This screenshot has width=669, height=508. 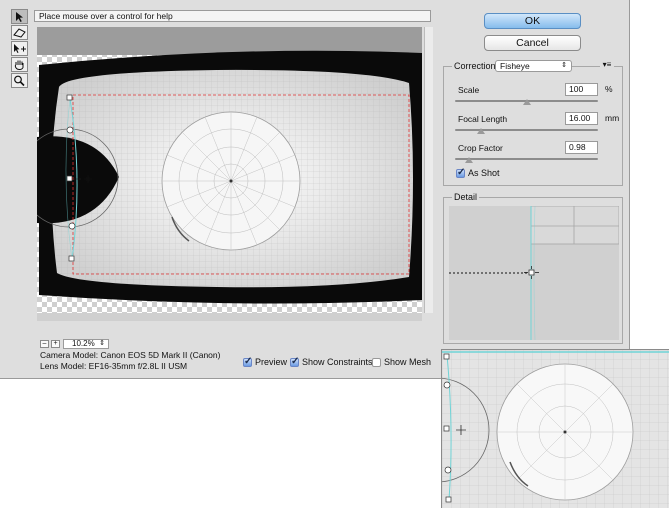 What do you see at coordinates (480, 148) in the screenshot?
I see `crop-factor-label: Crop Factor` at bounding box center [480, 148].